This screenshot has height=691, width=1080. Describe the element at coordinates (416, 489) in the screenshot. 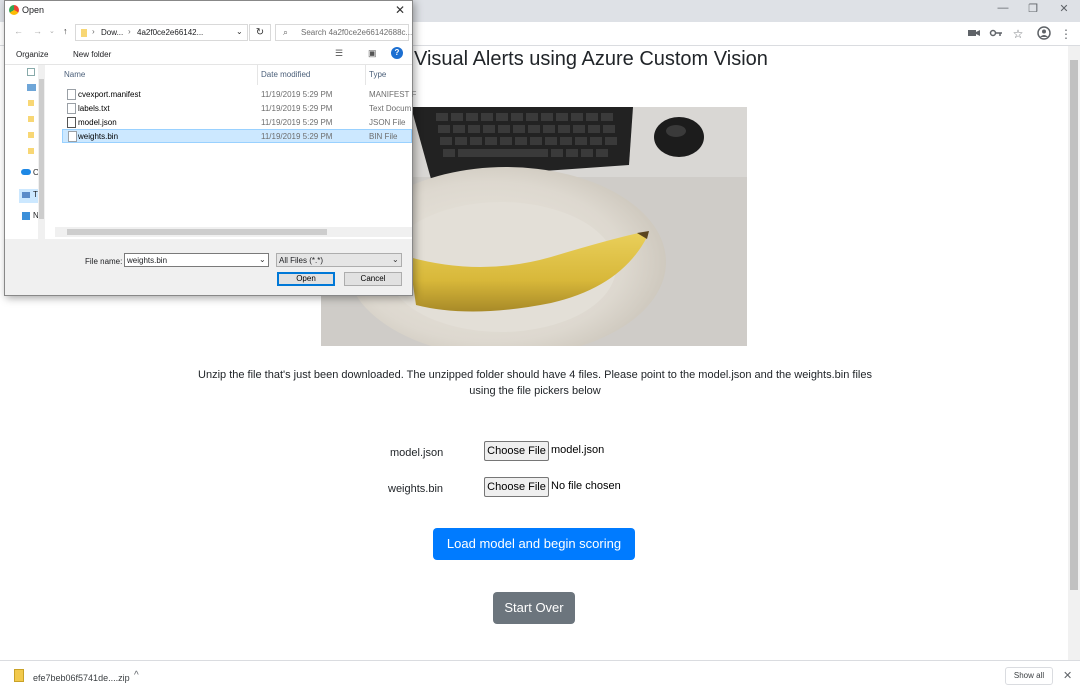

I see `weights-bin-label: weights.bin` at that location.